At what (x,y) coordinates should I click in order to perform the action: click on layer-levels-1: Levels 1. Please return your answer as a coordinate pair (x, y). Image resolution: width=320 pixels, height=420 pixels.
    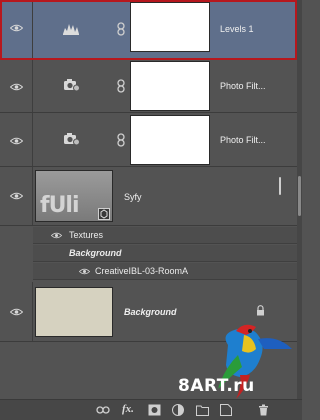
    Looking at the image, I should click on (148, 30).